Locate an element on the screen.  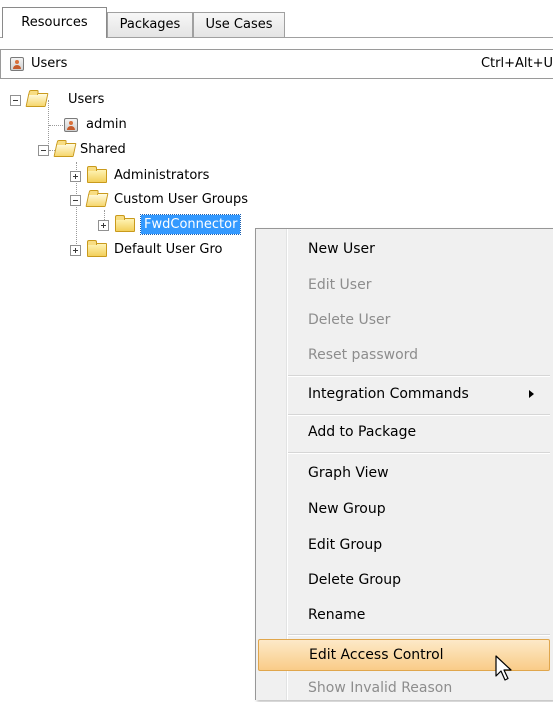
menu-item-add-to-package: Add to Package is located at coordinates (404, 432).